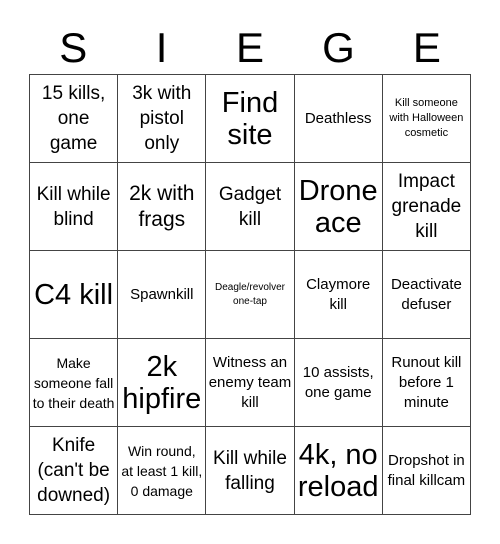 Image resolution: width=500 pixels, height=544 pixels. What do you see at coordinates (74, 471) in the screenshot?
I see `bingo-cell: Knife (can't be downed)` at bounding box center [74, 471].